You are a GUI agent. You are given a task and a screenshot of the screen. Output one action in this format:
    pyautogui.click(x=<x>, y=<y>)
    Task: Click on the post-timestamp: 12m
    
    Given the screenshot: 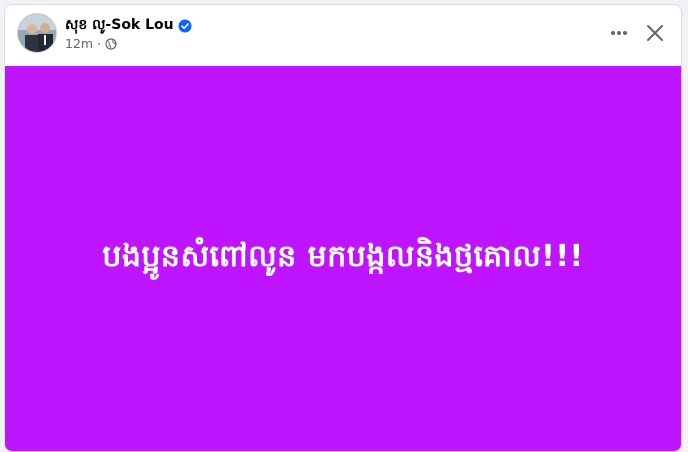 What is the action you would take?
    pyautogui.click(x=79, y=43)
    